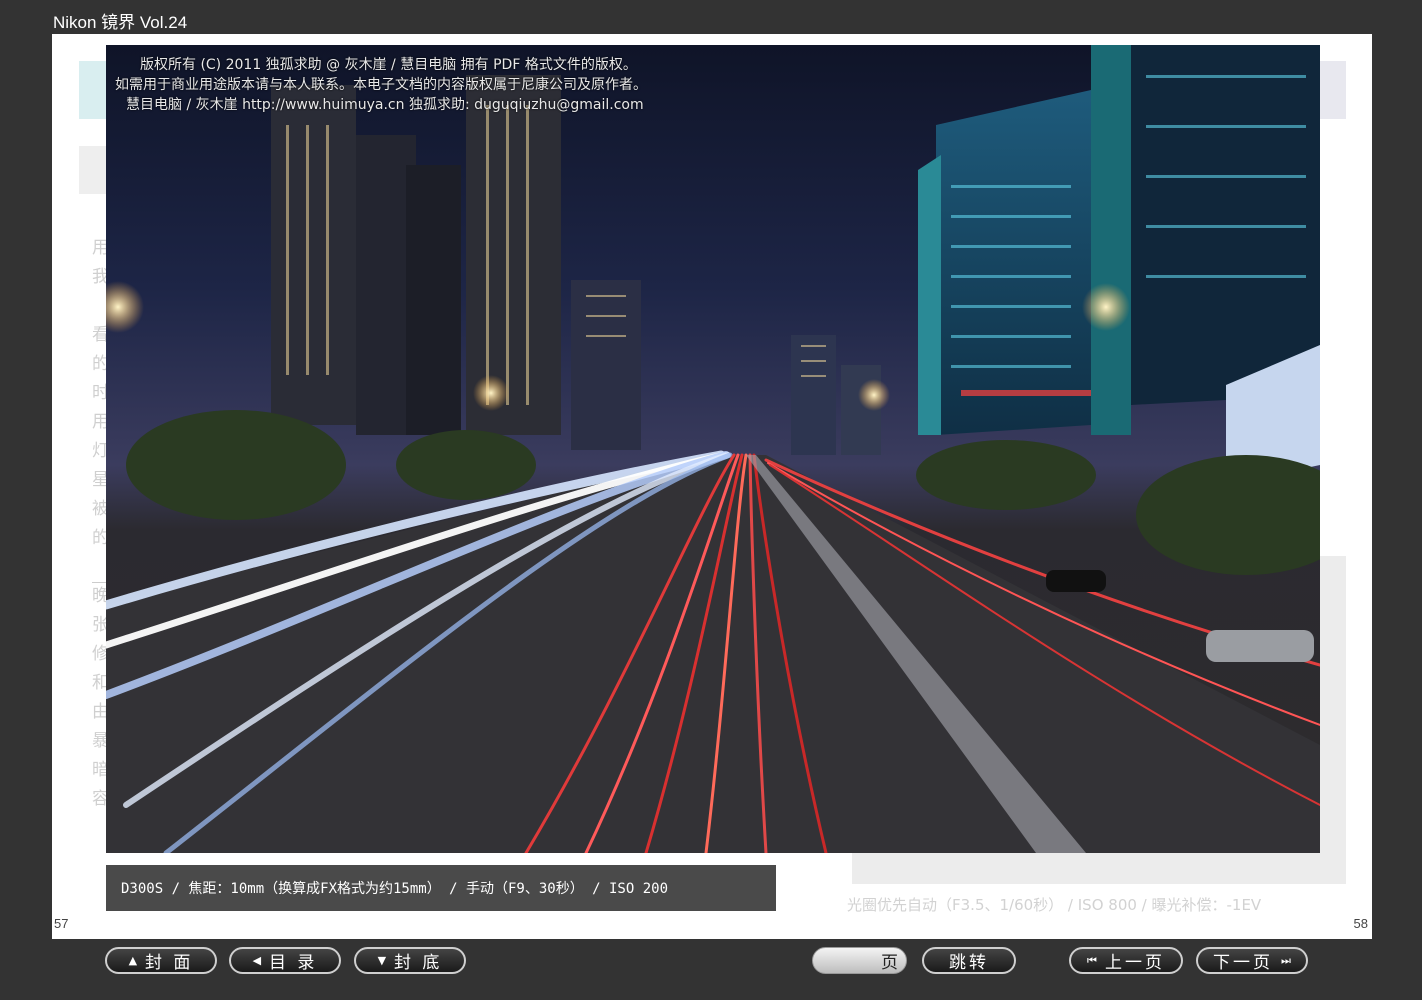  I want to click on back-cover-button: ▼ 封 底, so click(410, 960).